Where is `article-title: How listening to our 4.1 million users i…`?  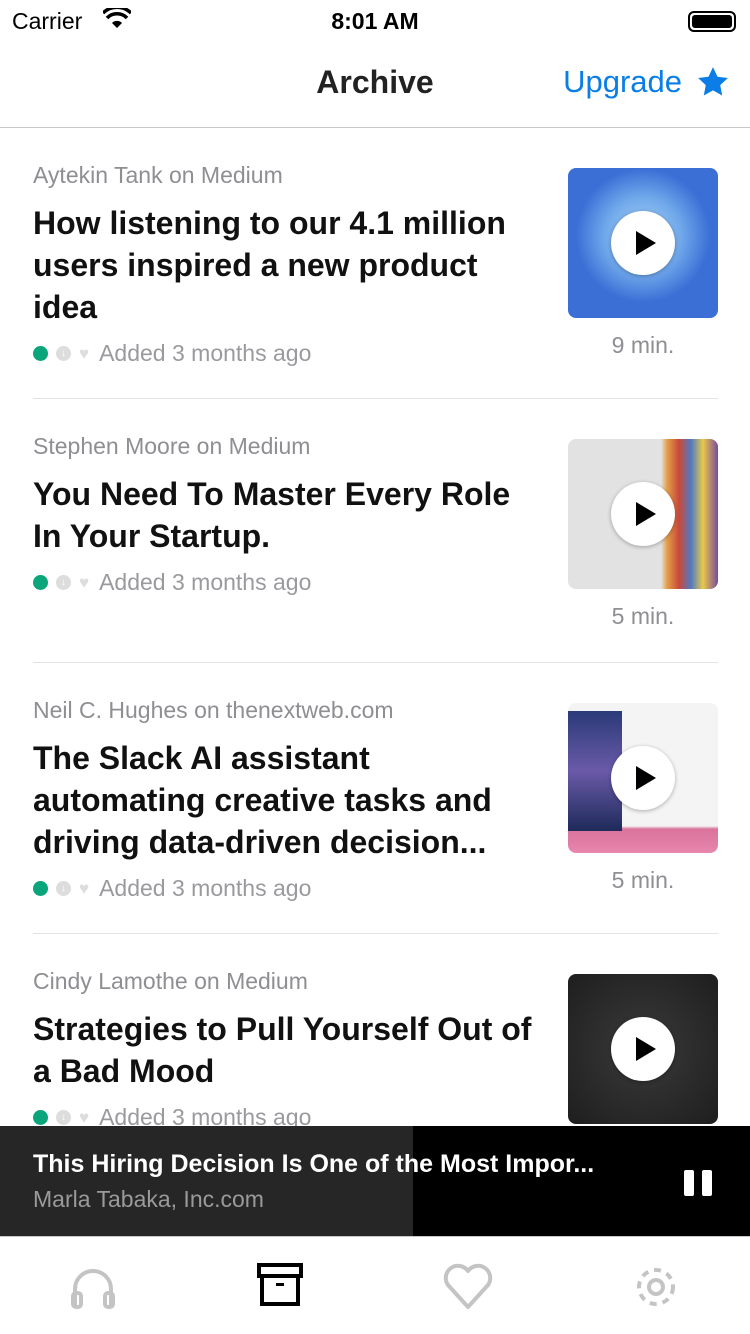 article-title: How listening to our 4.1 million users i… is located at coordinates (269, 265).